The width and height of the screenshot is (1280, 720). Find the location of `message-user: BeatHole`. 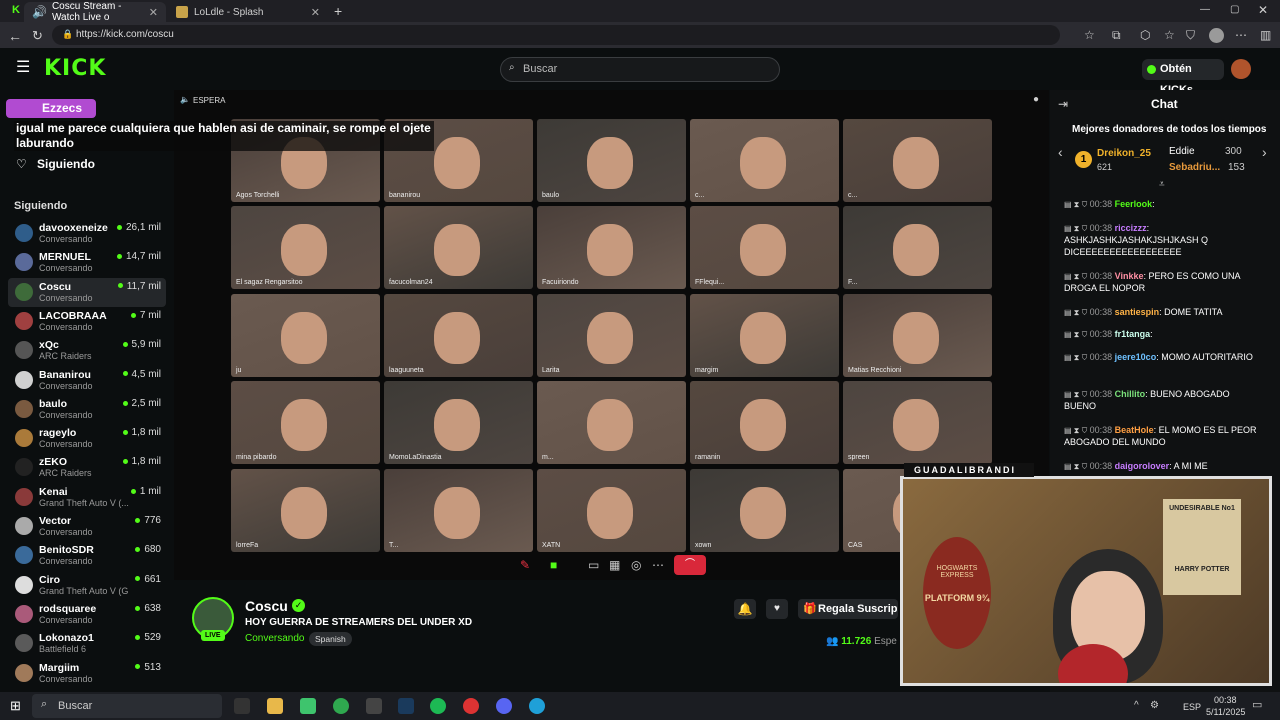

message-user: BeatHole is located at coordinates (1134, 430).